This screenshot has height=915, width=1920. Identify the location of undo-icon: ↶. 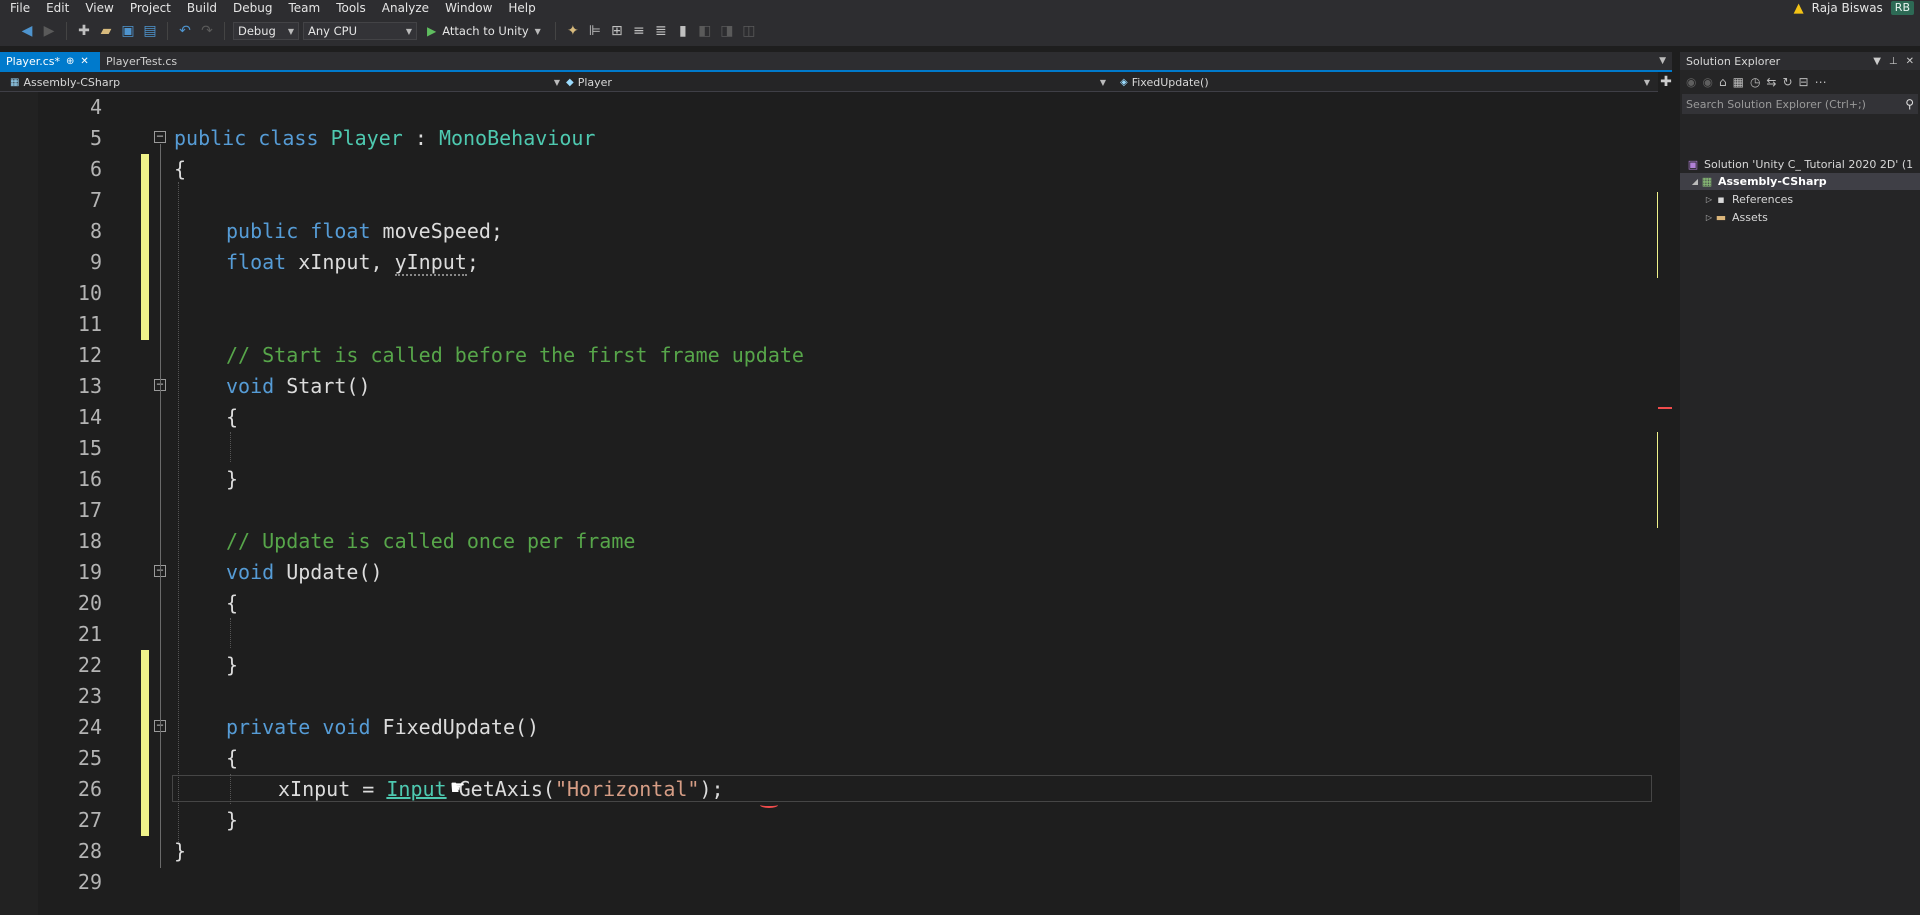
(185, 31).